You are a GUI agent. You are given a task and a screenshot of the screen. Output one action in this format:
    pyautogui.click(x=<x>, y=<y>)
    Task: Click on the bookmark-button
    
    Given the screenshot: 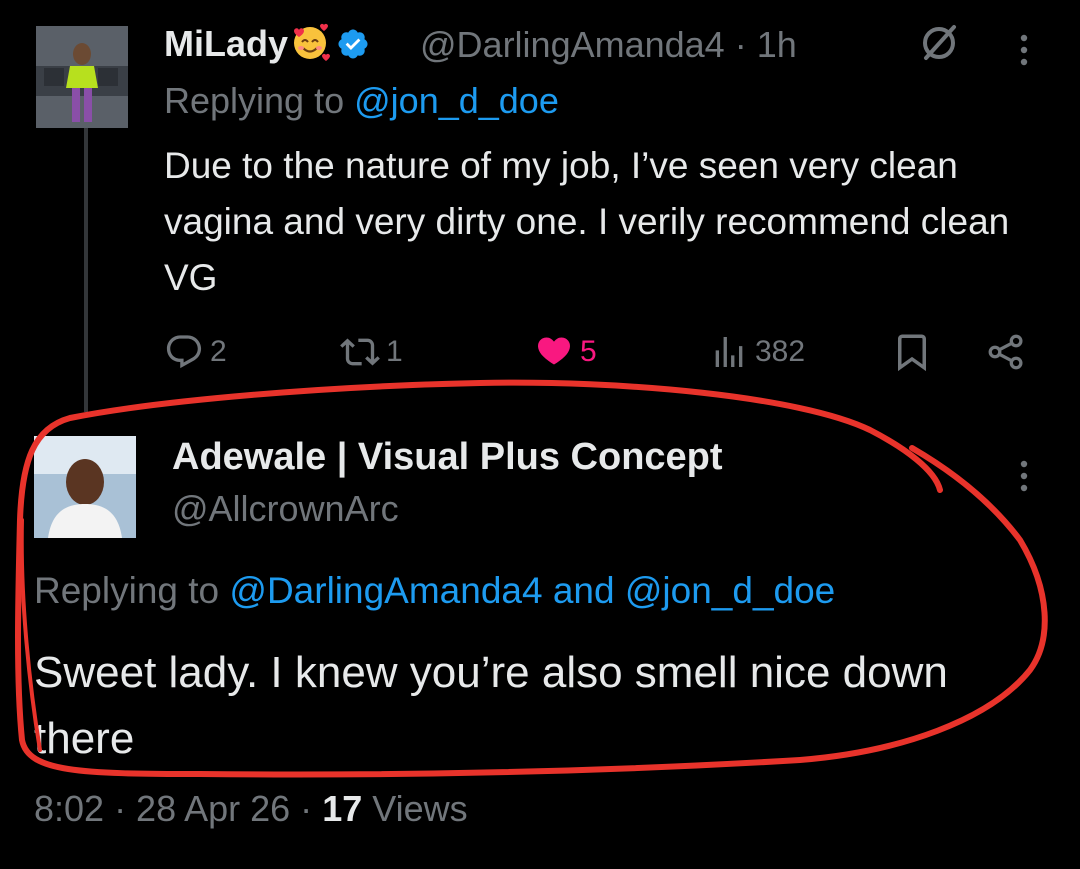 What is the action you would take?
    pyautogui.click(x=912, y=352)
    